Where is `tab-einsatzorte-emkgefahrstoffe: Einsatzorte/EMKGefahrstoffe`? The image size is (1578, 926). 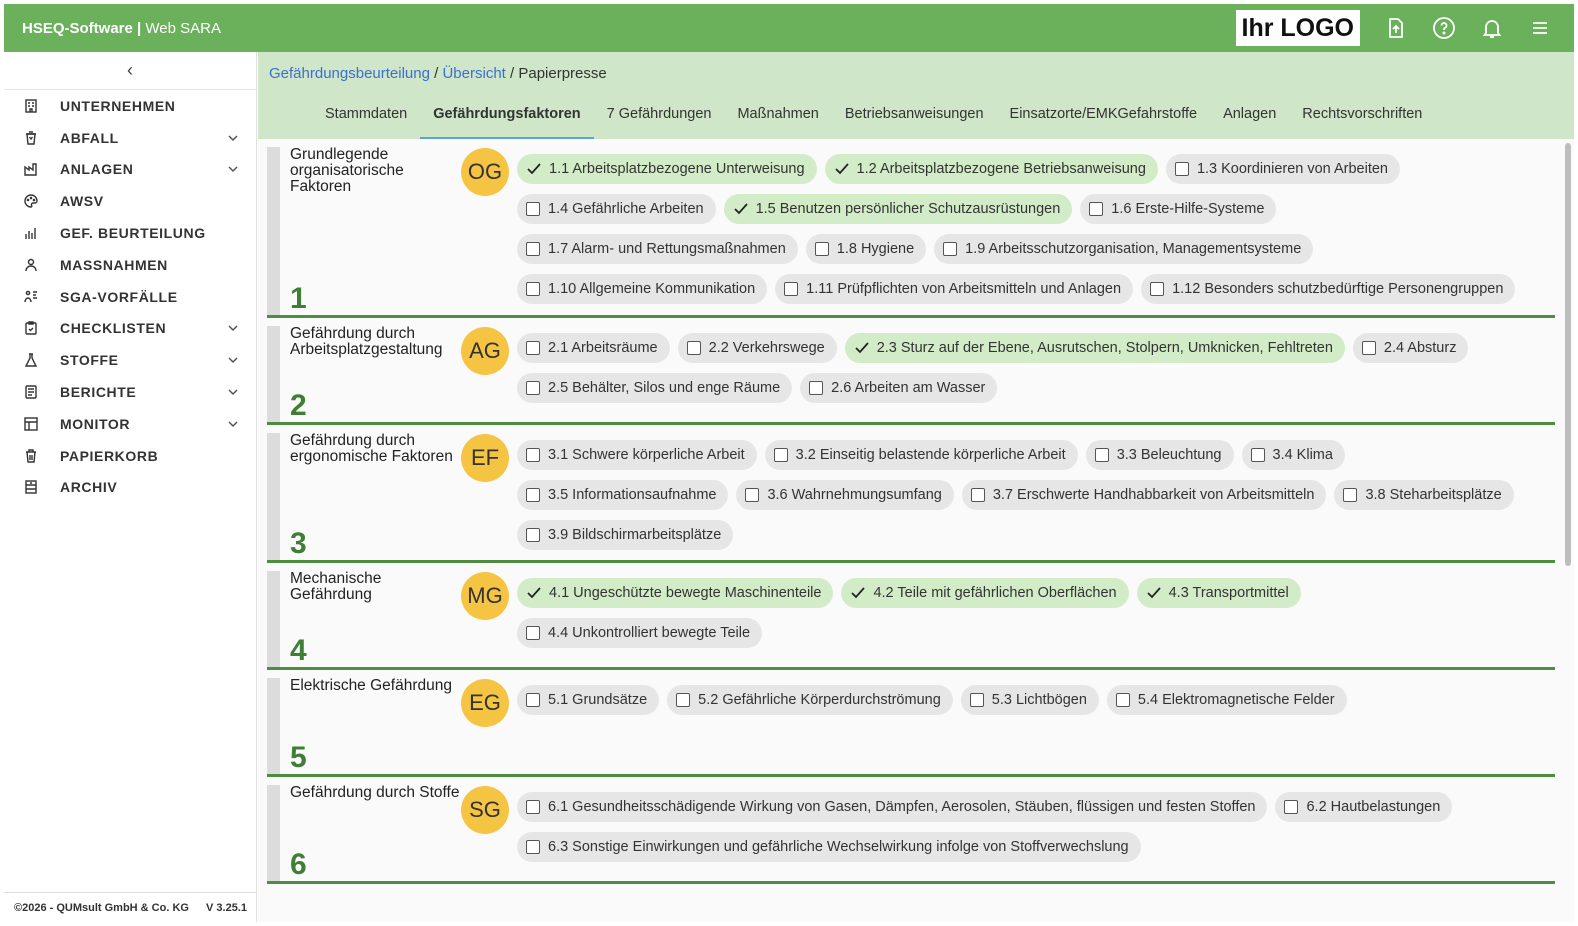
tab-einsatzorte-emkgefahrstoffe: Einsatzorte/EMKGefahrstoffe is located at coordinates (1104, 118).